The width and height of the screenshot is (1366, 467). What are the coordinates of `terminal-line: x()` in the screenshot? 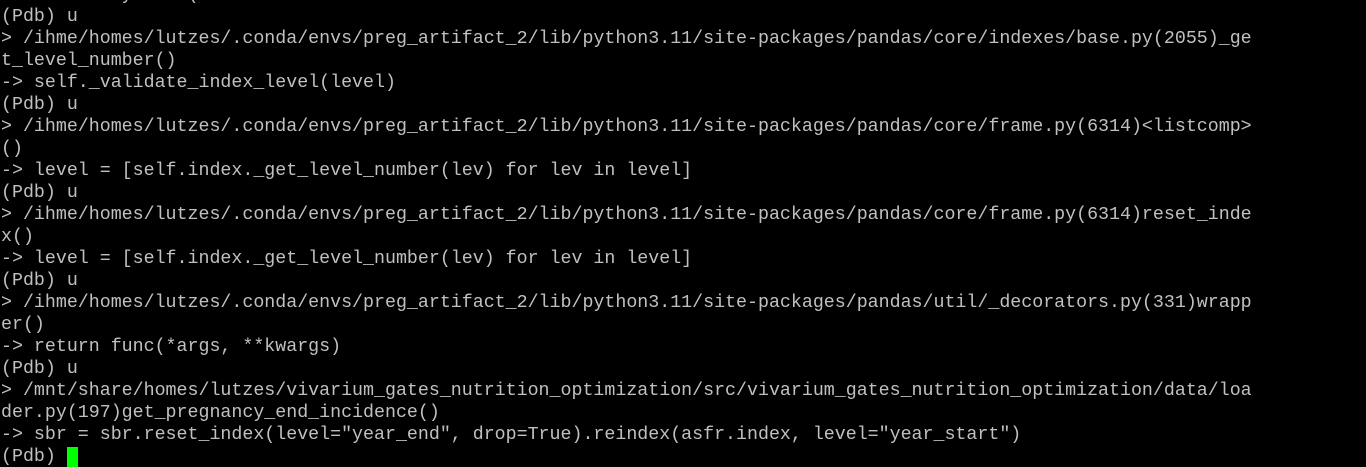 It's located at (17, 237).